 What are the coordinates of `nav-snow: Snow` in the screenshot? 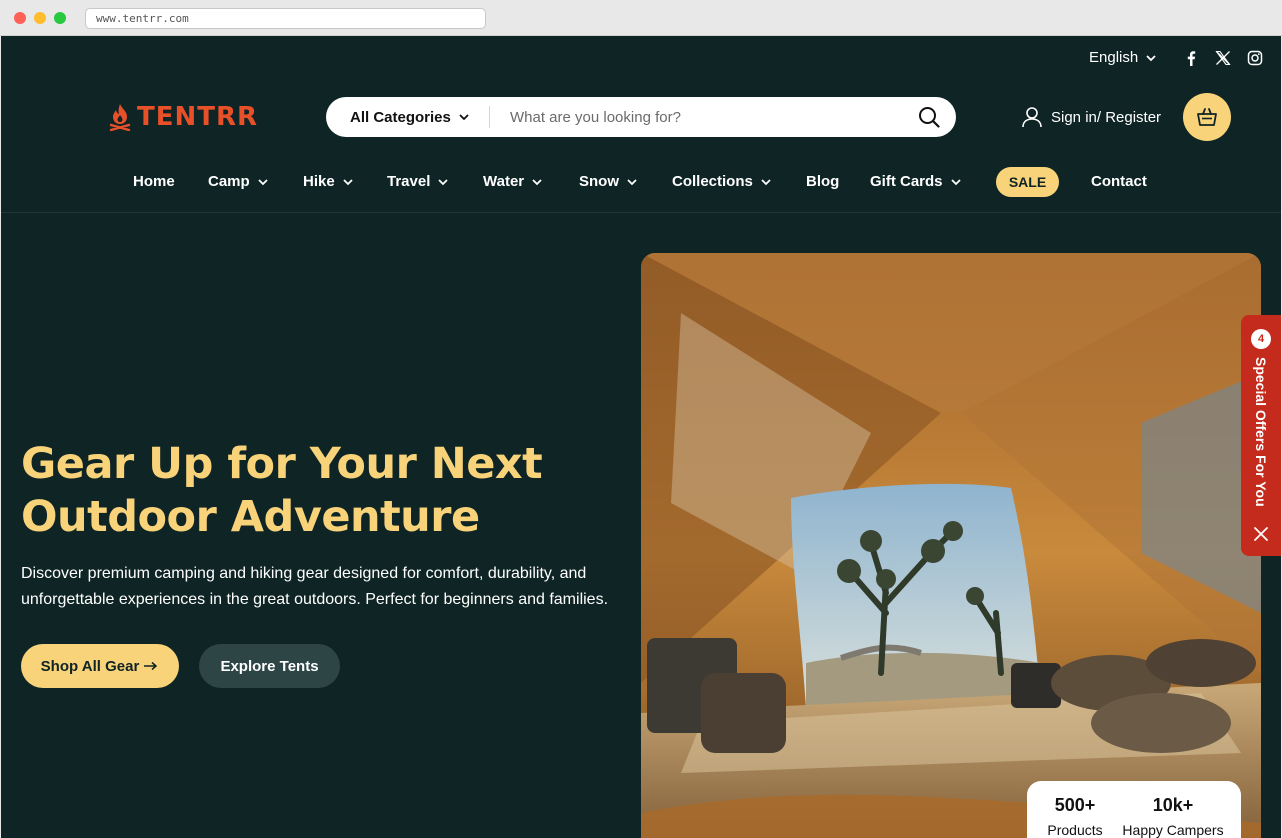 It's located at (608, 181).